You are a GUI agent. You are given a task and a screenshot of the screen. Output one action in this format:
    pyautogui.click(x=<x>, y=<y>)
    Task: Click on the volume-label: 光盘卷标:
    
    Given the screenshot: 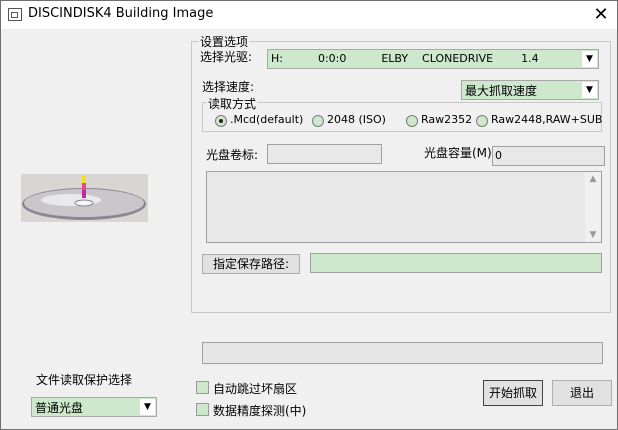 What is the action you would take?
    pyautogui.click(x=232, y=155)
    